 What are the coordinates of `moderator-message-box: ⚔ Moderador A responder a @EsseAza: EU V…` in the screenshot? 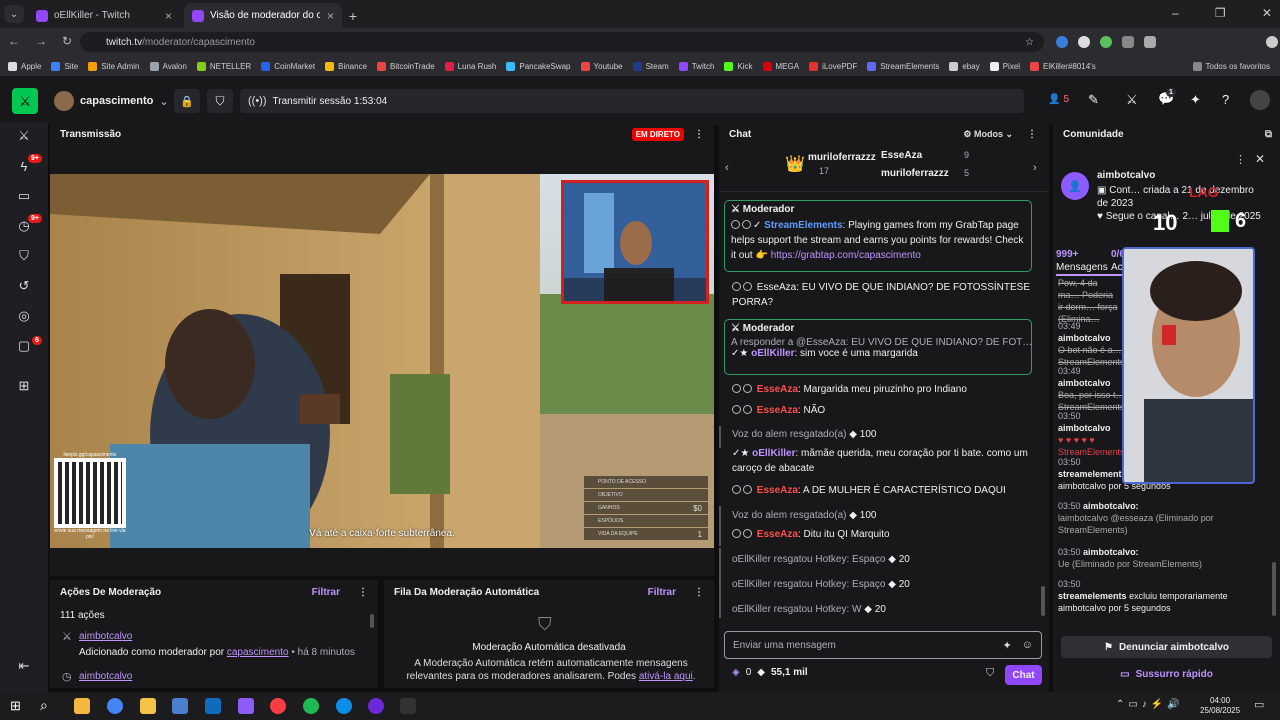 It's located at (878, 347).